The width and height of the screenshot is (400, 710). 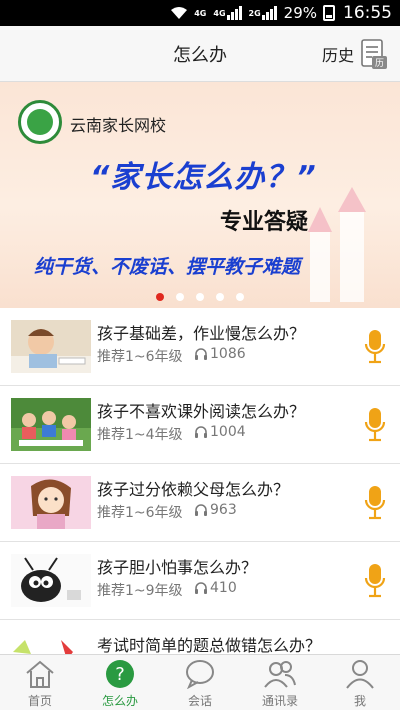 I want to click on signal-4g-secondary-icon: 4G, so click(x=227, y=13).